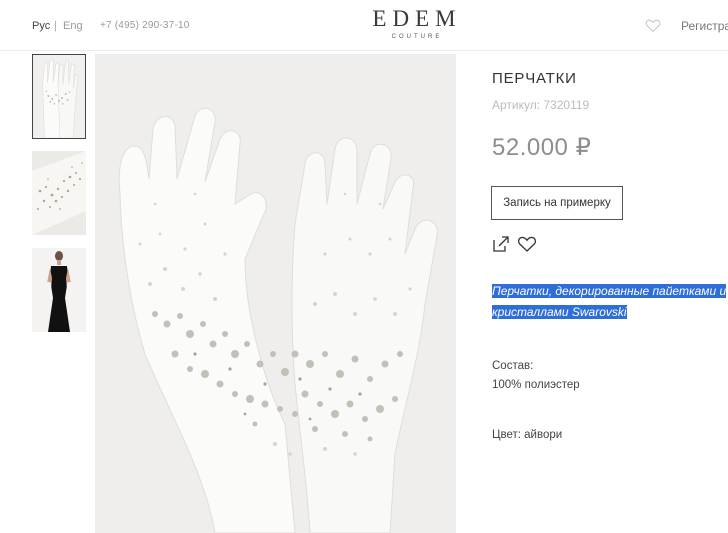  I want to click on logo-subtitle: COUTURE, so click(417, 37).